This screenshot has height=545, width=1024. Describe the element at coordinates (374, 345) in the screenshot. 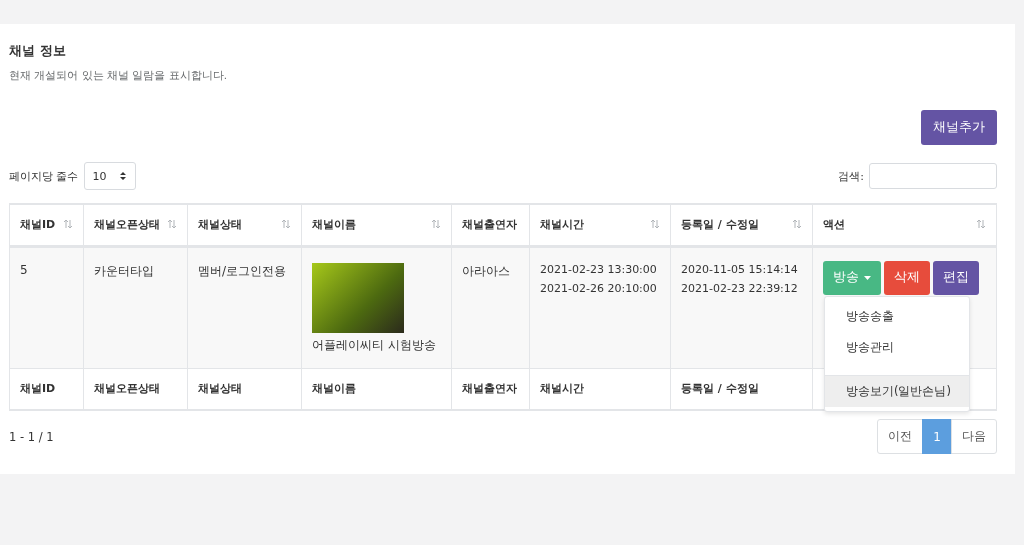

I see `channel-name: 어플레이씨티 시험방송` at that location.